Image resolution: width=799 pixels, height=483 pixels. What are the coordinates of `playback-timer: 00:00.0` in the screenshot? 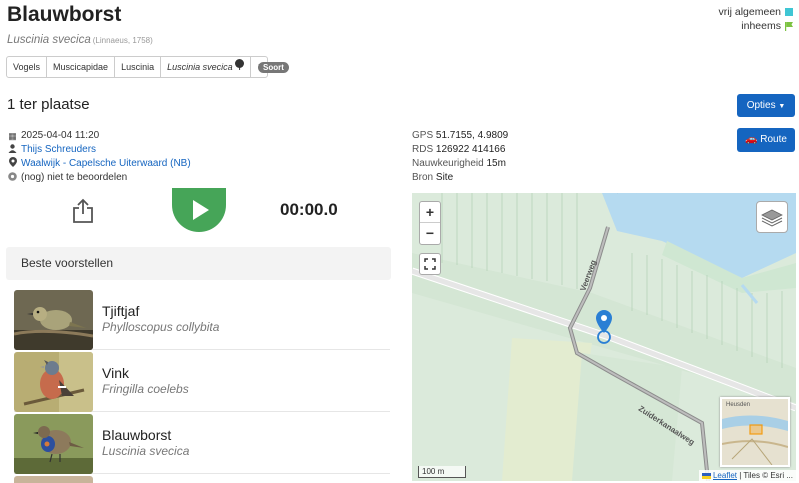 It's located at (309, 209).